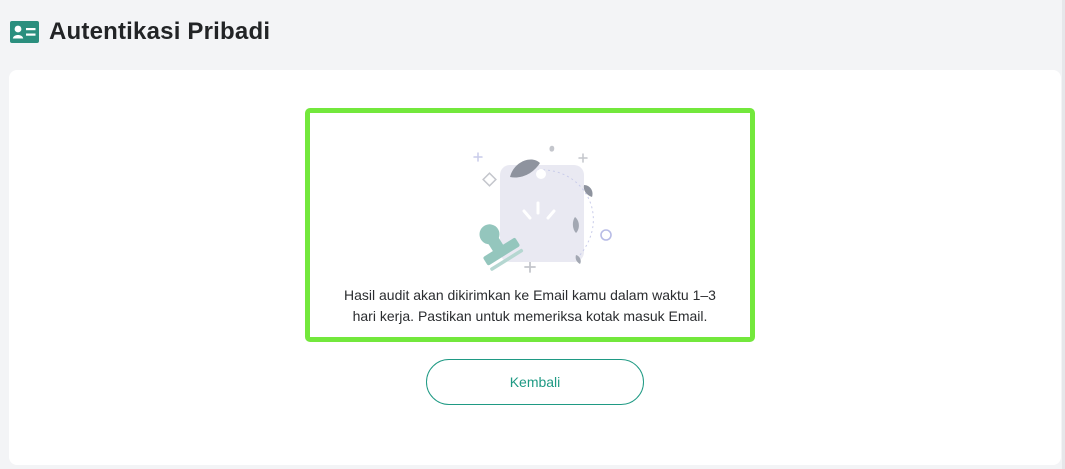 The height and width of the screenshot is (469, 1065). Describe the element at coordinates (24, 32) in the screenshot. I see `id-card-icon` at that location.